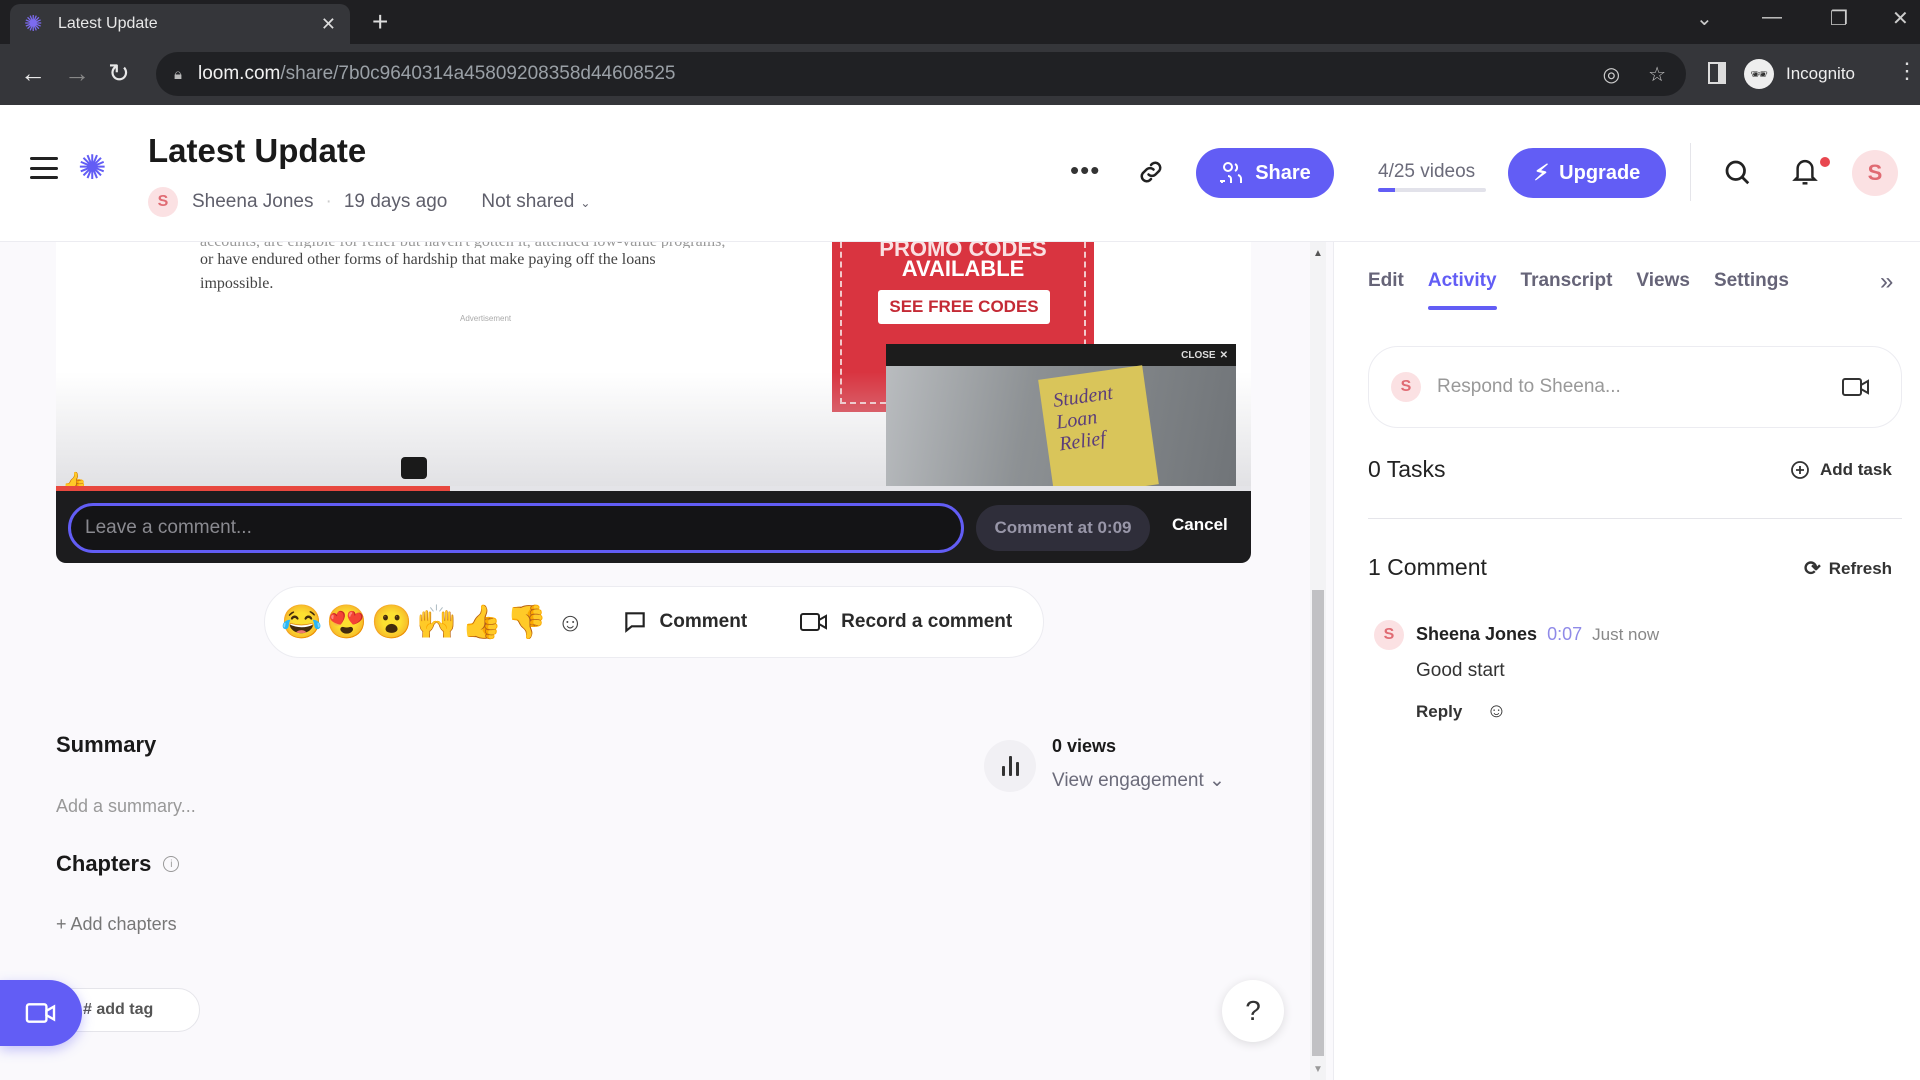  I want to click on notification-dot, so click(1825, 162).